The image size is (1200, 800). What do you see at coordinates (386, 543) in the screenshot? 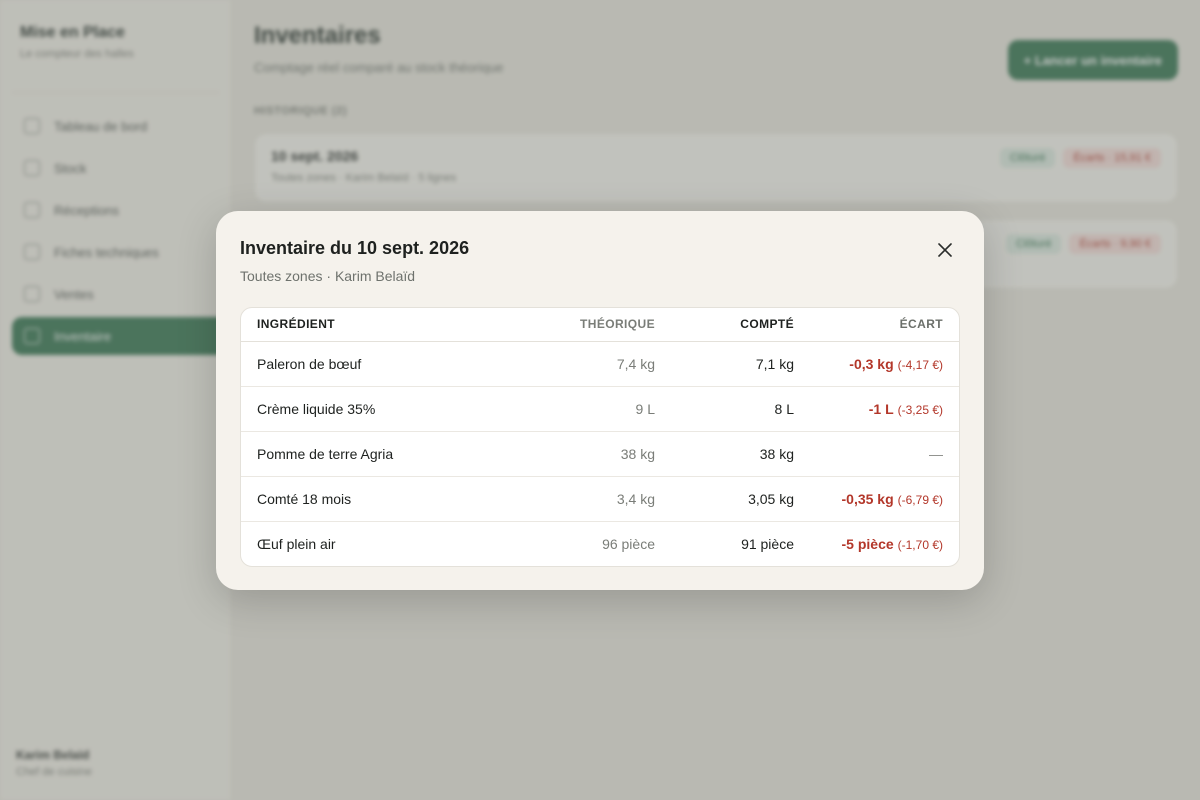
I see `cell-ingredient: Œuf plein air` at bounding box center [386, 543].